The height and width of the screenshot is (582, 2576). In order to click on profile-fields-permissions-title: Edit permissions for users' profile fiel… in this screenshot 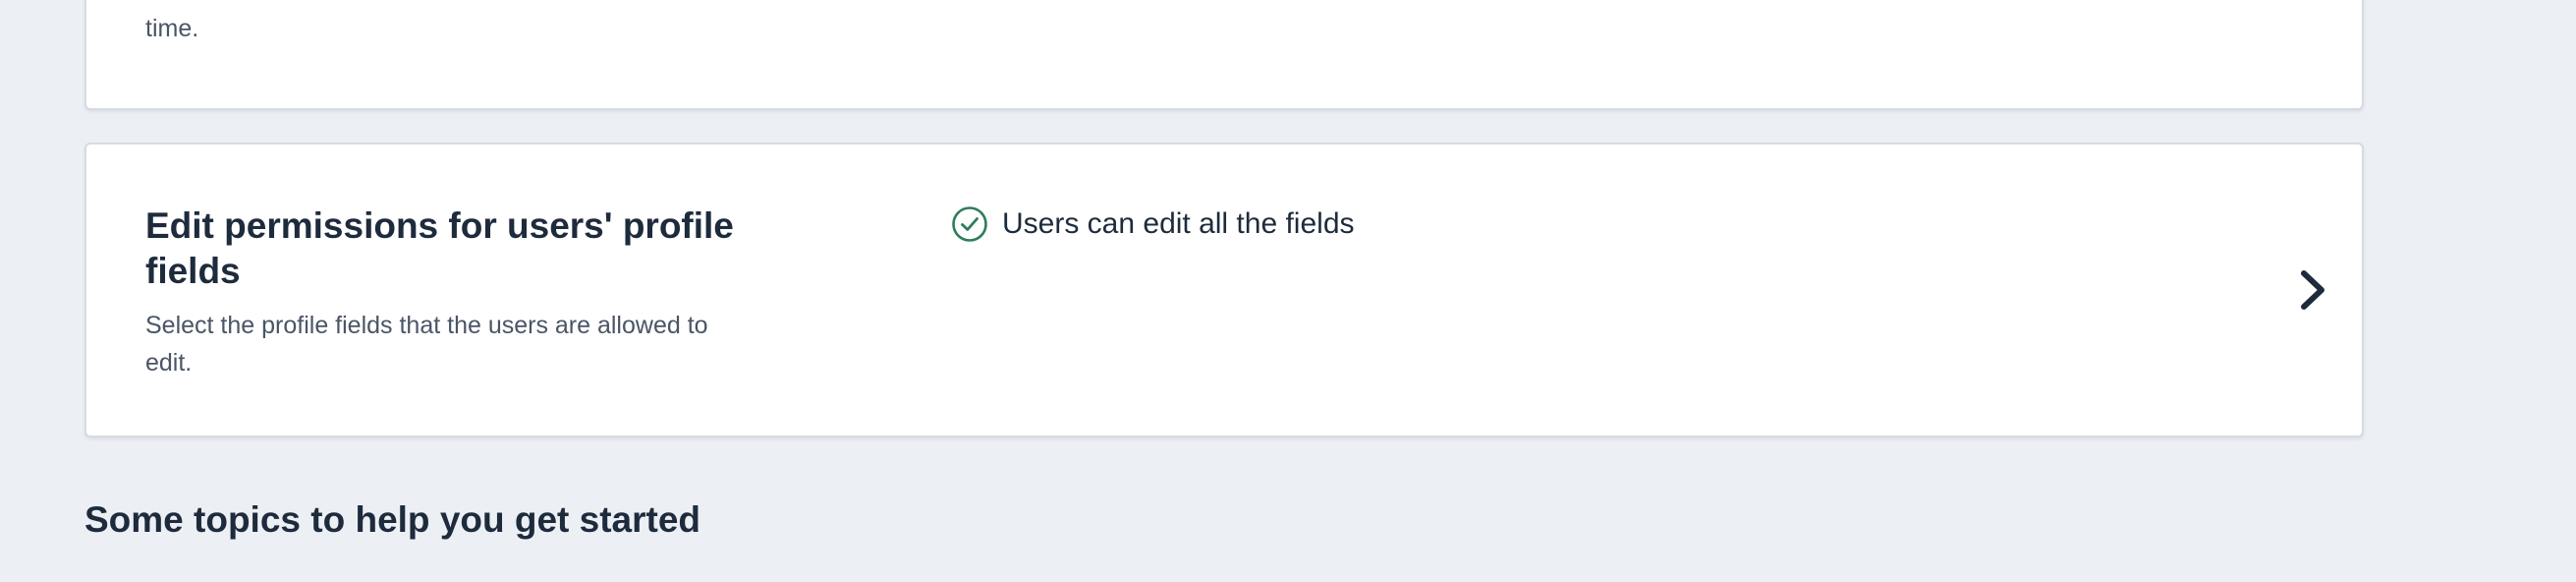, I will do `click(439, 248)`.